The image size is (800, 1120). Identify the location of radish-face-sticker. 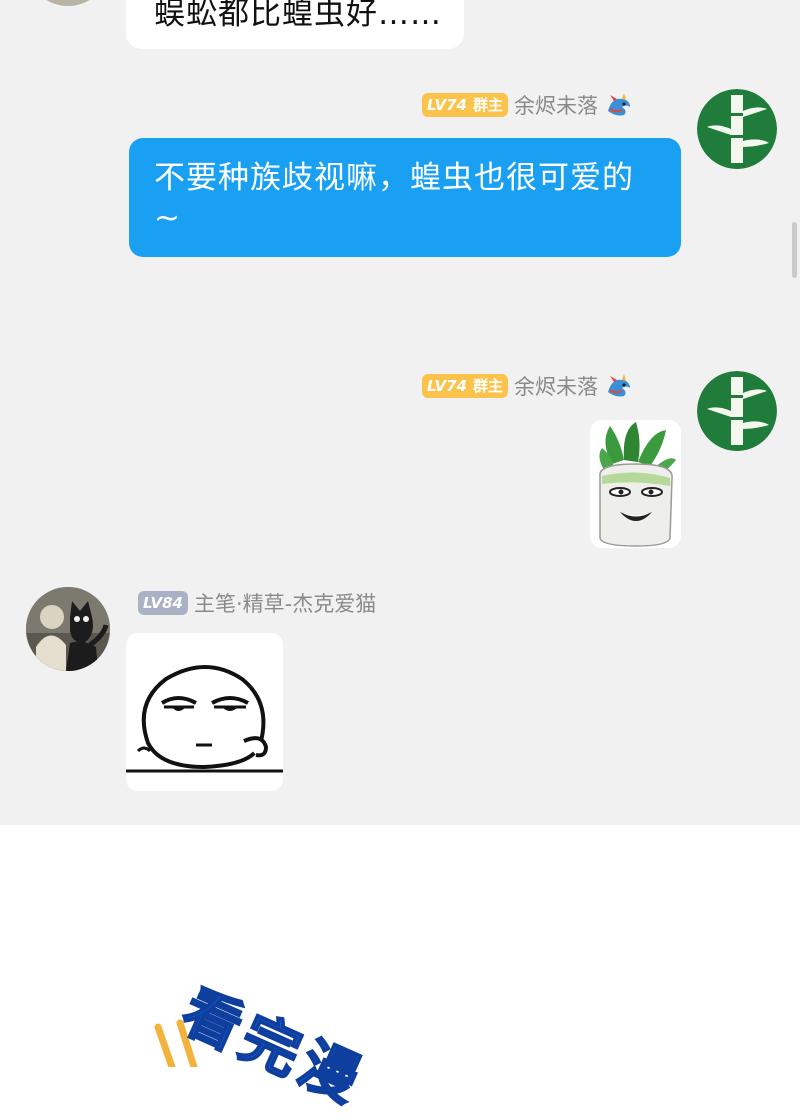
(635, 484).